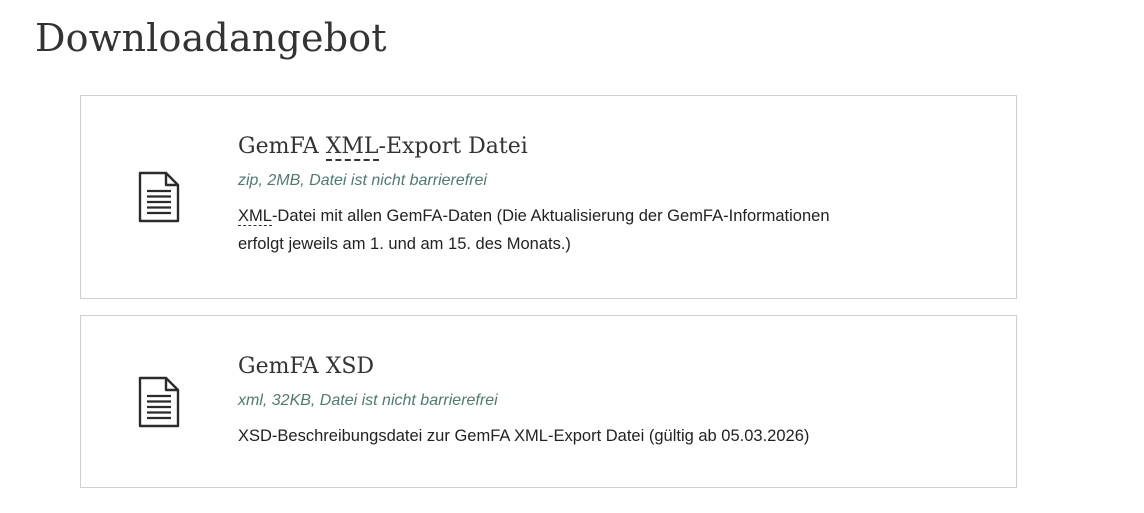 The image size is (1144, 513). I want to click on file-meta: xml, 32KB, Datei ist nicht barrierefrei, so click(368, 400).